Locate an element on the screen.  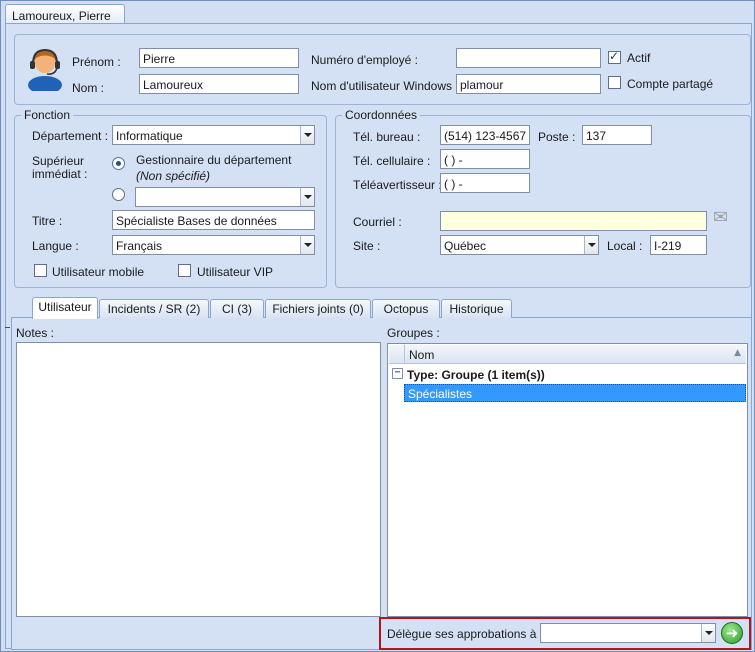
shared-account-checkbox is located at coordinates (614, 82).